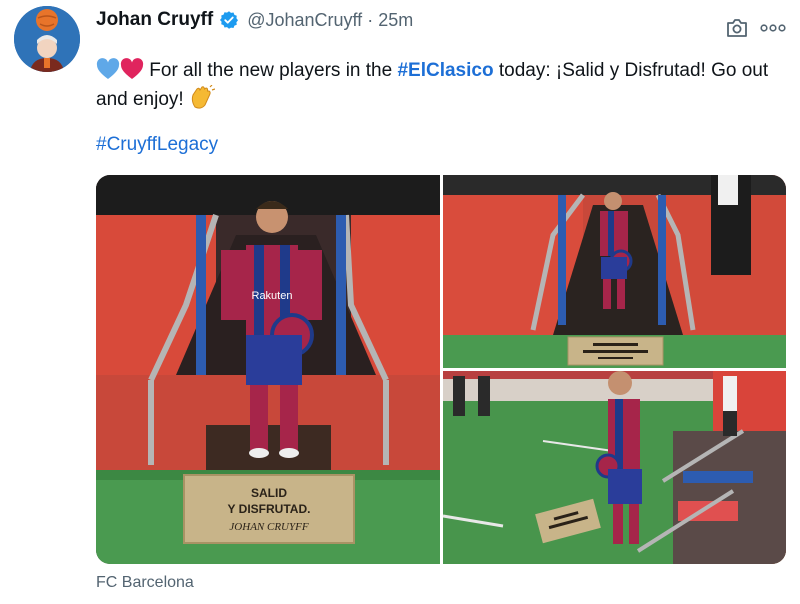 The image size is (800, 604). What do you see at coordinates (737, 28) in the screenshot?
I see `camera-icon` at bounding box center [737, 28].